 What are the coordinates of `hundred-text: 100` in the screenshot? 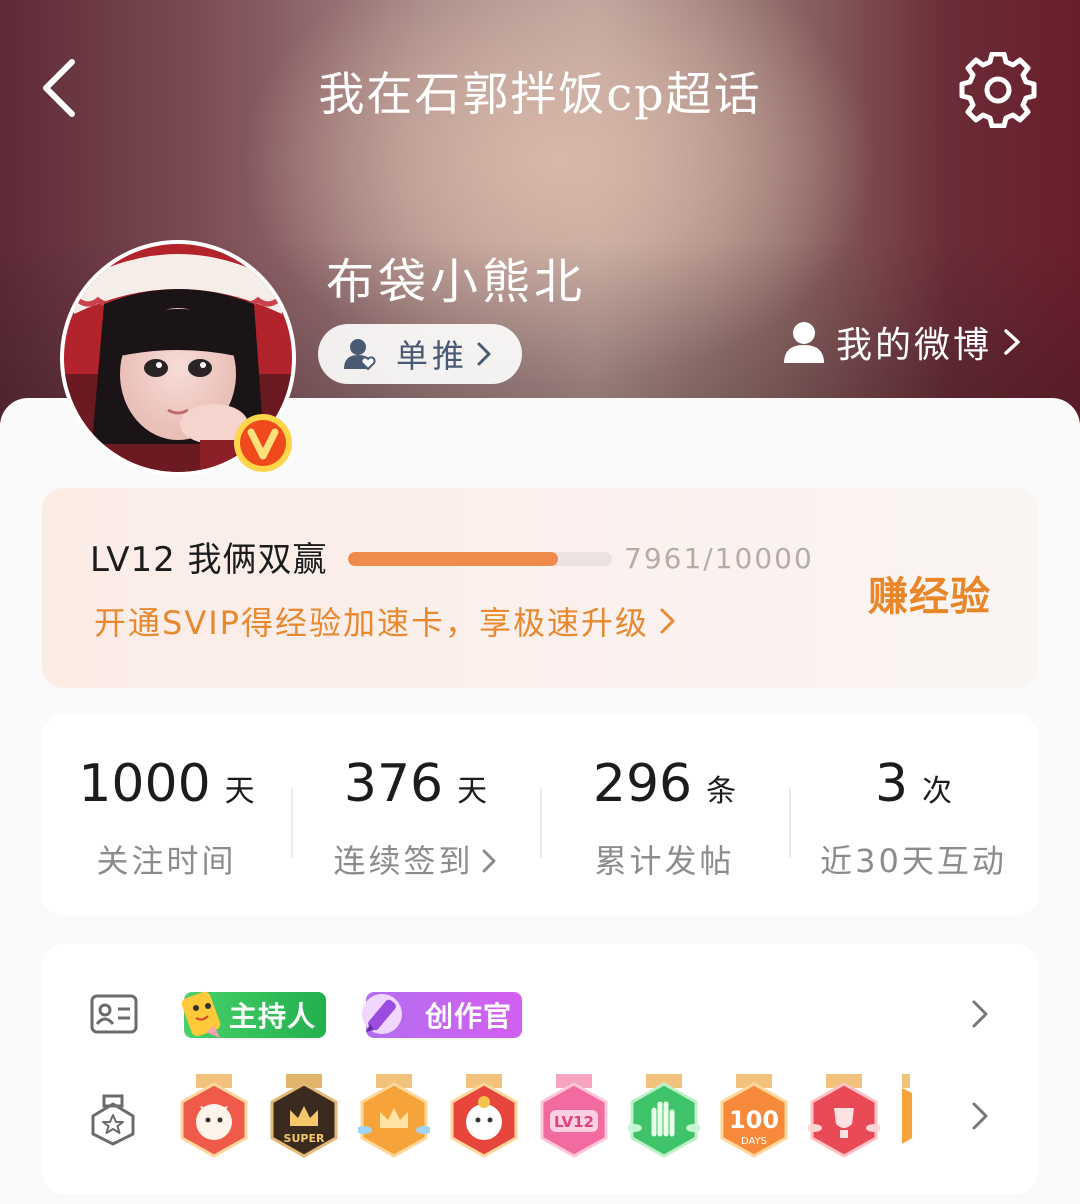 It's located at (754, 1120).